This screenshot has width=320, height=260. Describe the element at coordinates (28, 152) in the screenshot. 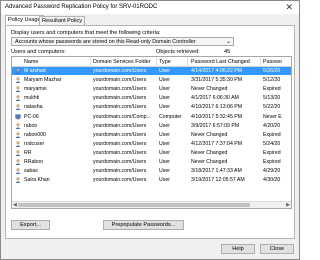

I see `cell-name: RR` at that location.